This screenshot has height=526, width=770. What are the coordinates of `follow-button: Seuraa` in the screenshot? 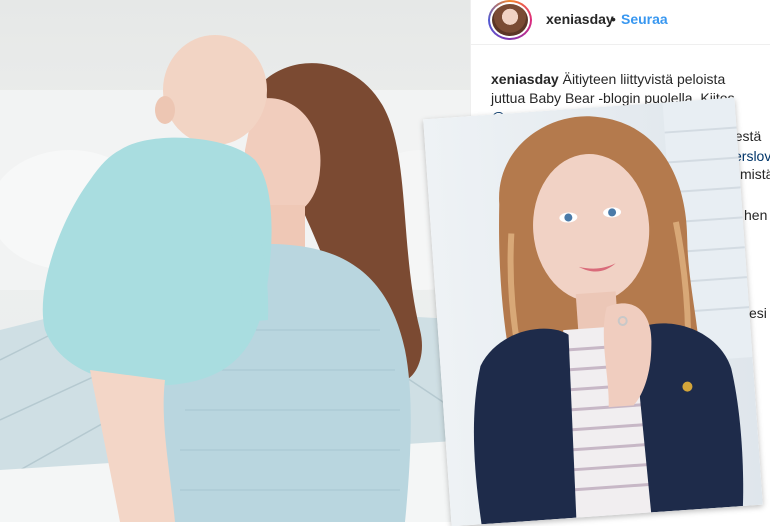 It's located at (644, 19).